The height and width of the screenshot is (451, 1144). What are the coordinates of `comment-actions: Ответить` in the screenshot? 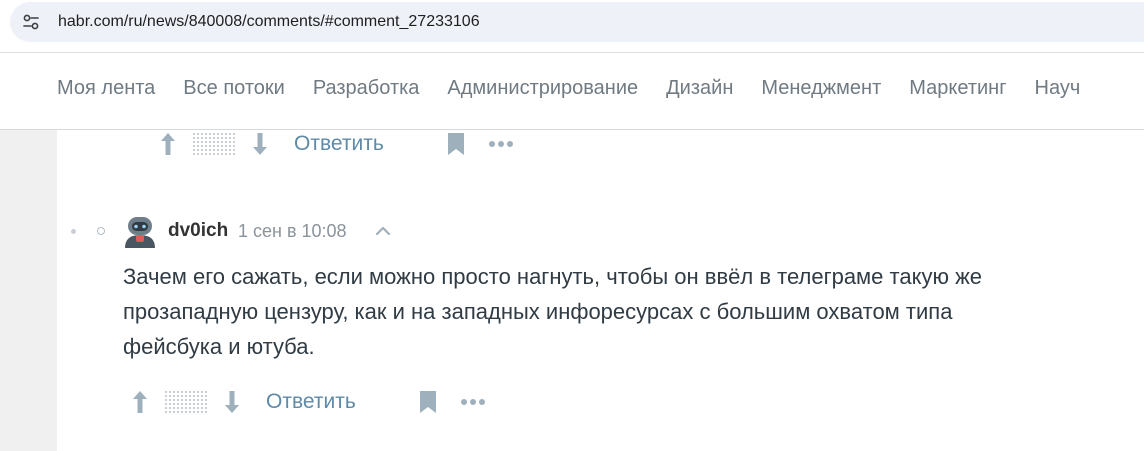 It's located at (308, 402).